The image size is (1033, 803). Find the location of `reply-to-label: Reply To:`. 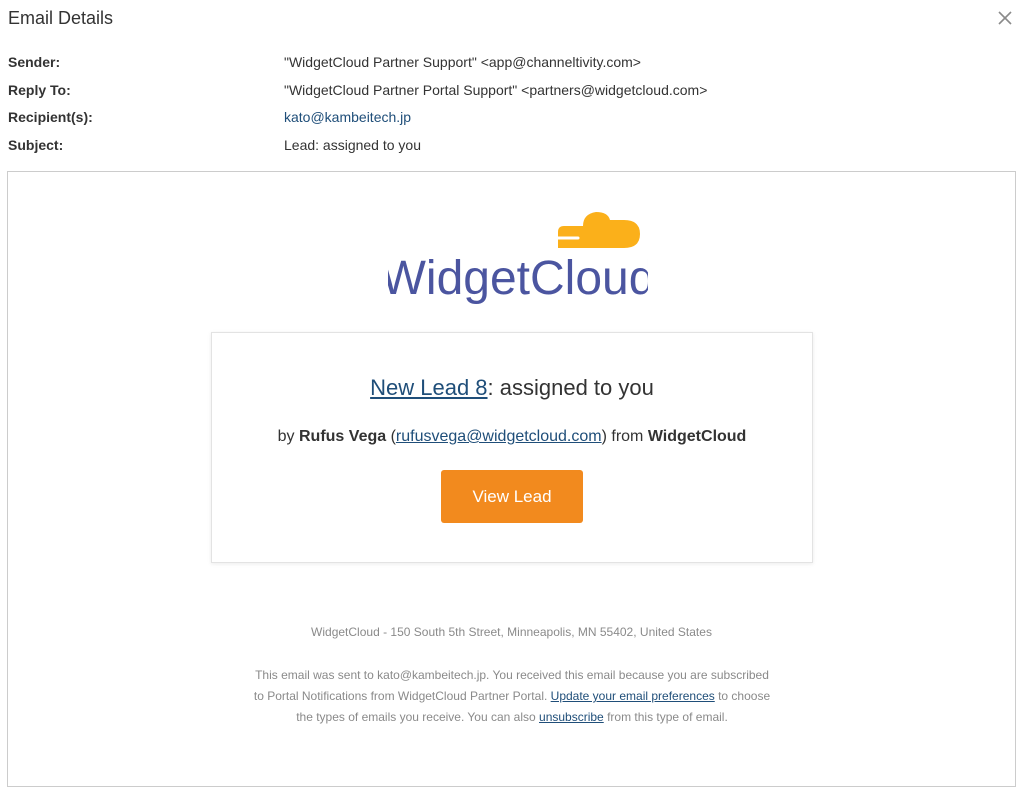

reply-to-label: Reply To: is located at coordinates (39, 90).